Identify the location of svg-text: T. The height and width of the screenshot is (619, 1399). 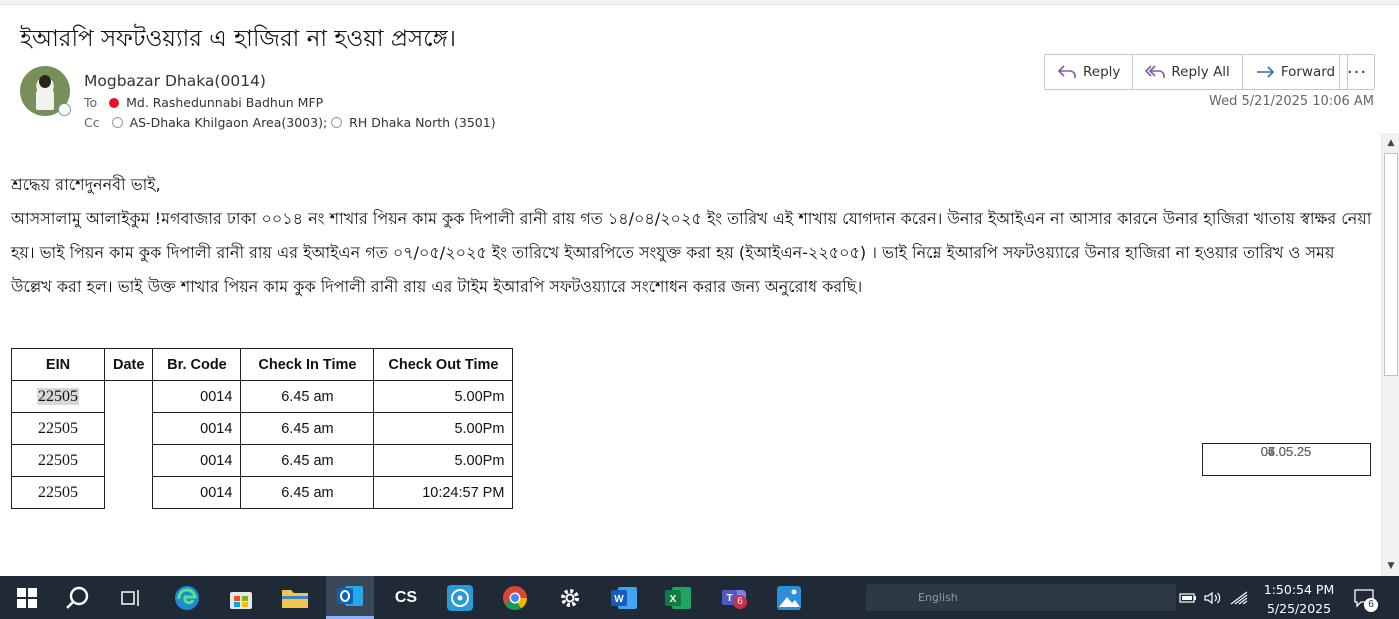
(729, 598).